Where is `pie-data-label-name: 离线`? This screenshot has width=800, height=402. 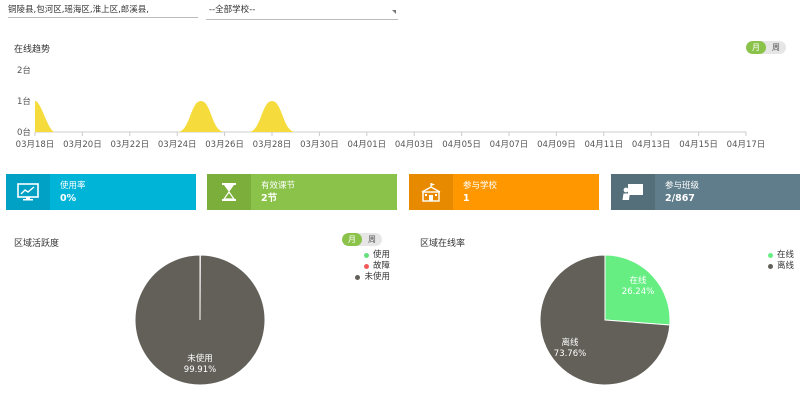 pie-data-label-name: 离线 is located at coordinates (570, 342).